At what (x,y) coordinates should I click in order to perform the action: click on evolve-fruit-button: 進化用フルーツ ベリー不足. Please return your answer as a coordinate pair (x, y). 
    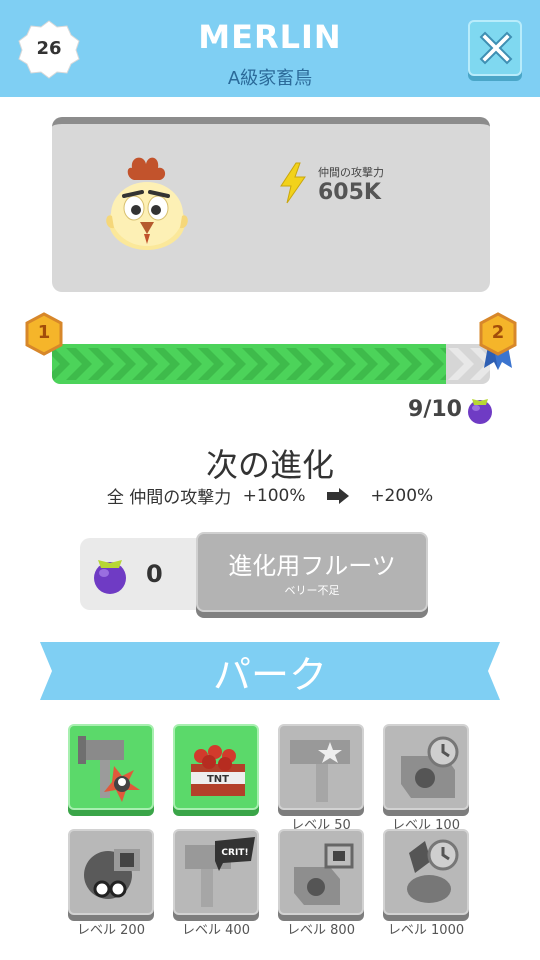
    Looking at the image, I should click on (312, 572).